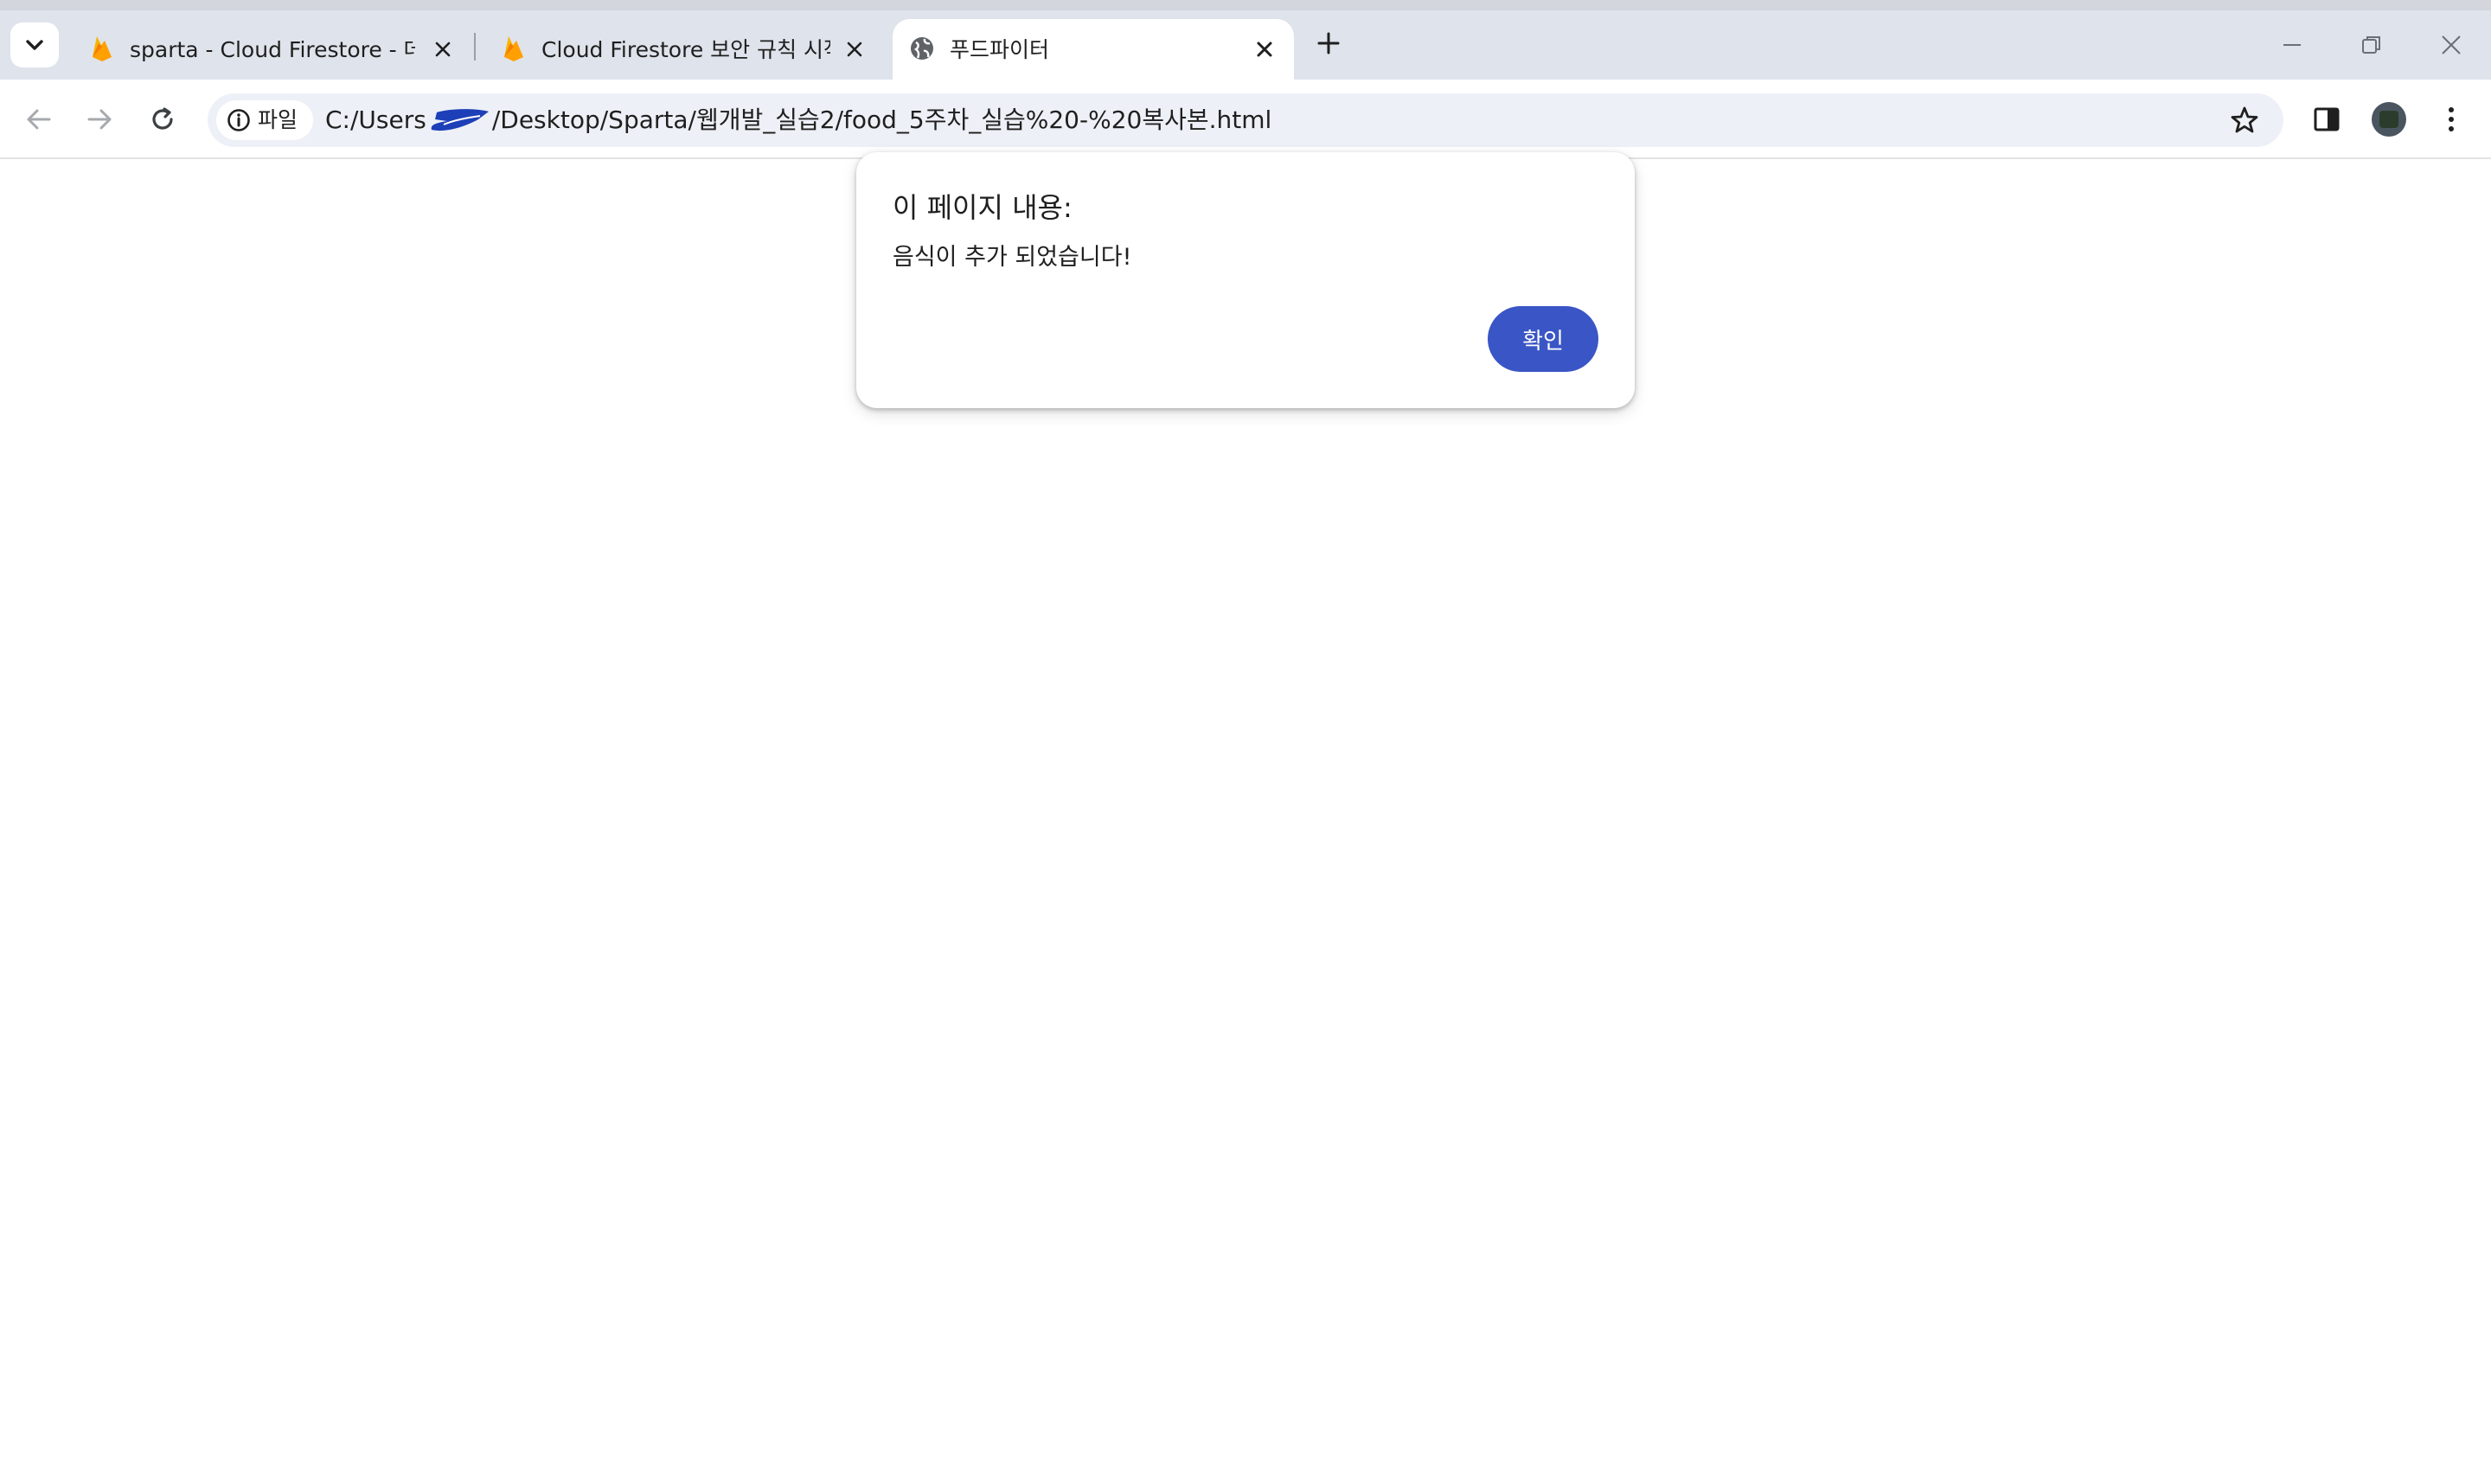 This screenshot has height=1484, width=2491. Describe the element at coordinates (239, 120) in the screenshot. I see `info-icon` at that location.